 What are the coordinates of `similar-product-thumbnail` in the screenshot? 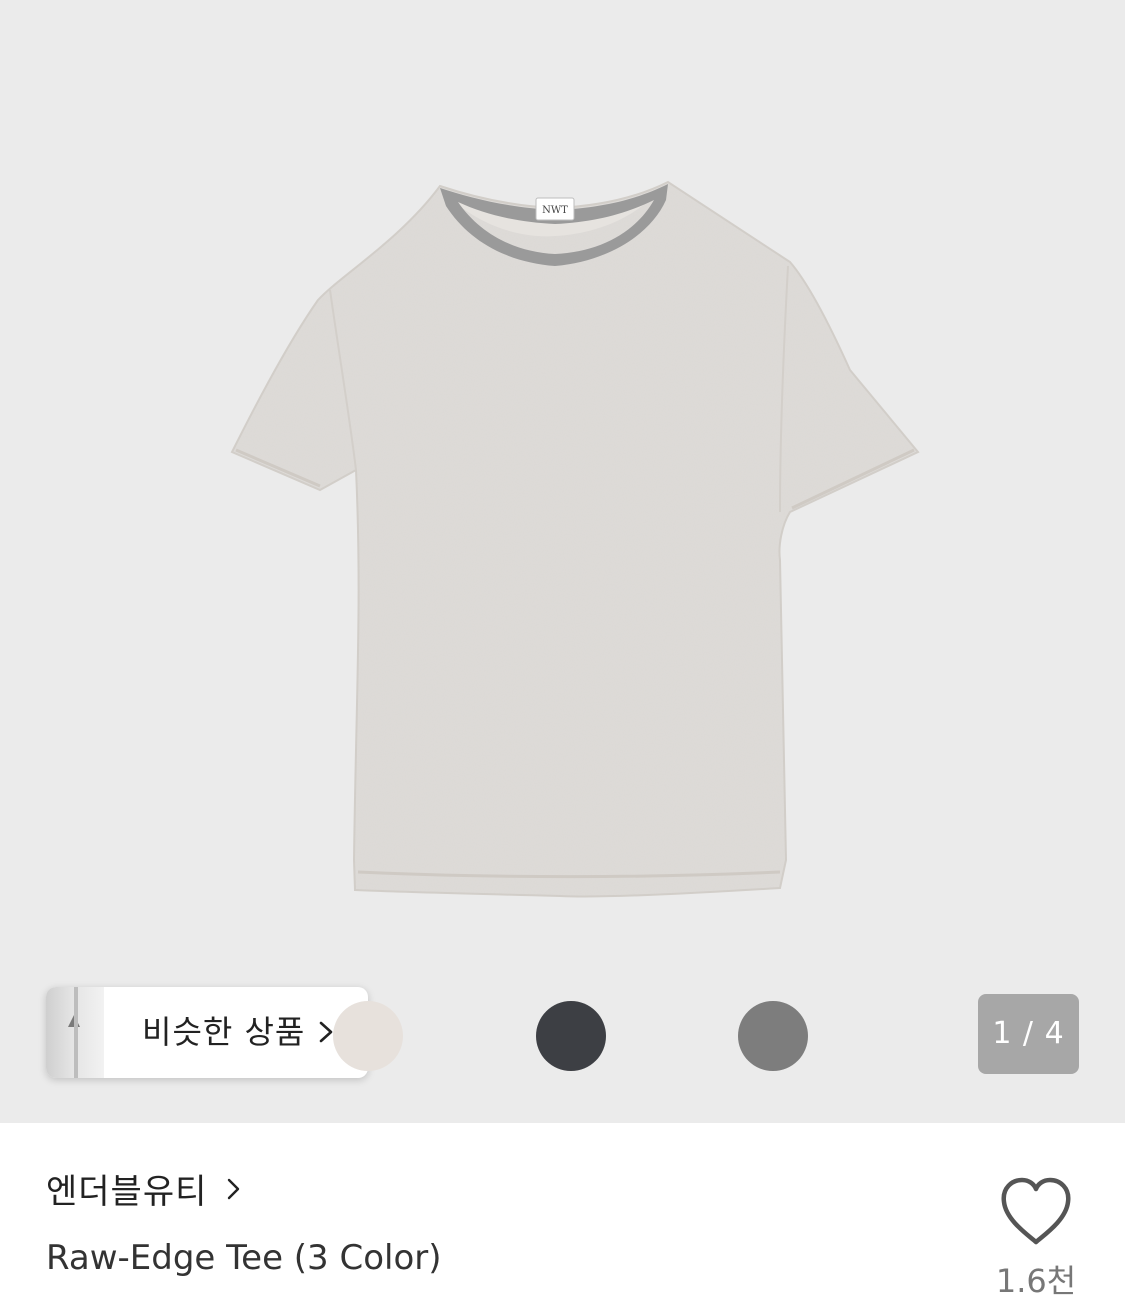 It's located at (75, 1032).